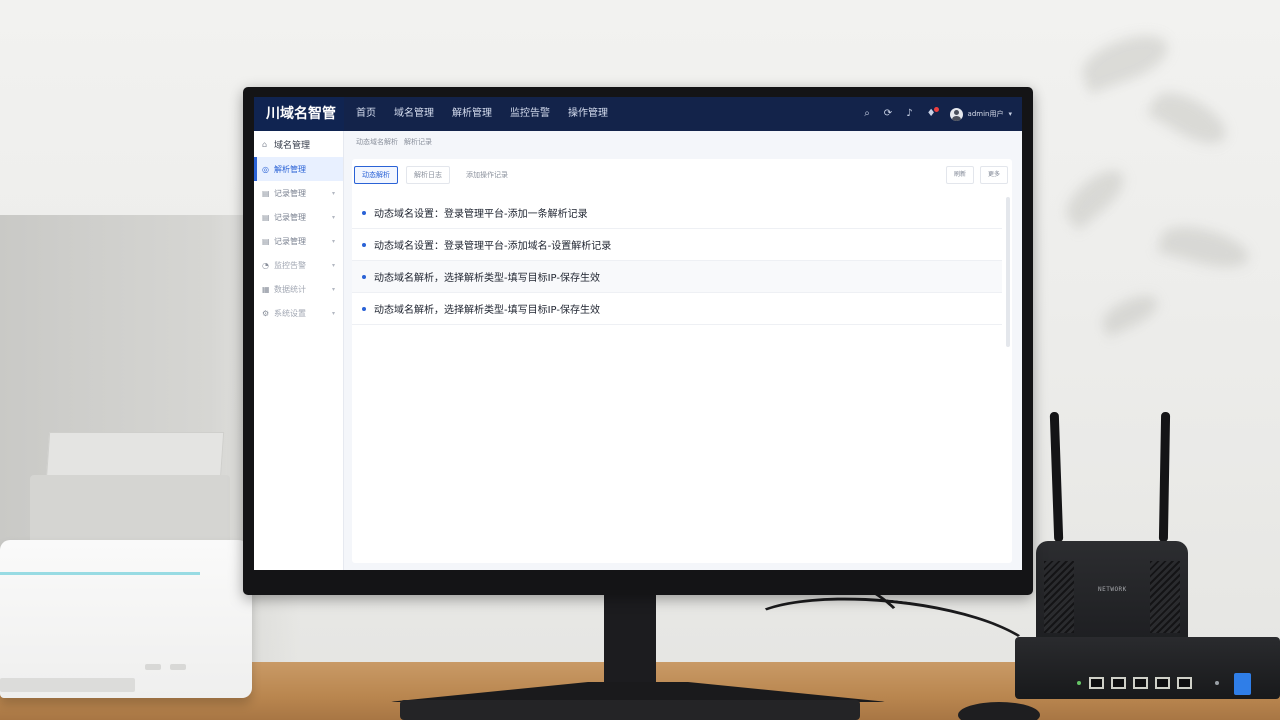  Describe the element at coordinates (366, 114) in the screenshot. I see `topnav-item-home: 首页` at that location.